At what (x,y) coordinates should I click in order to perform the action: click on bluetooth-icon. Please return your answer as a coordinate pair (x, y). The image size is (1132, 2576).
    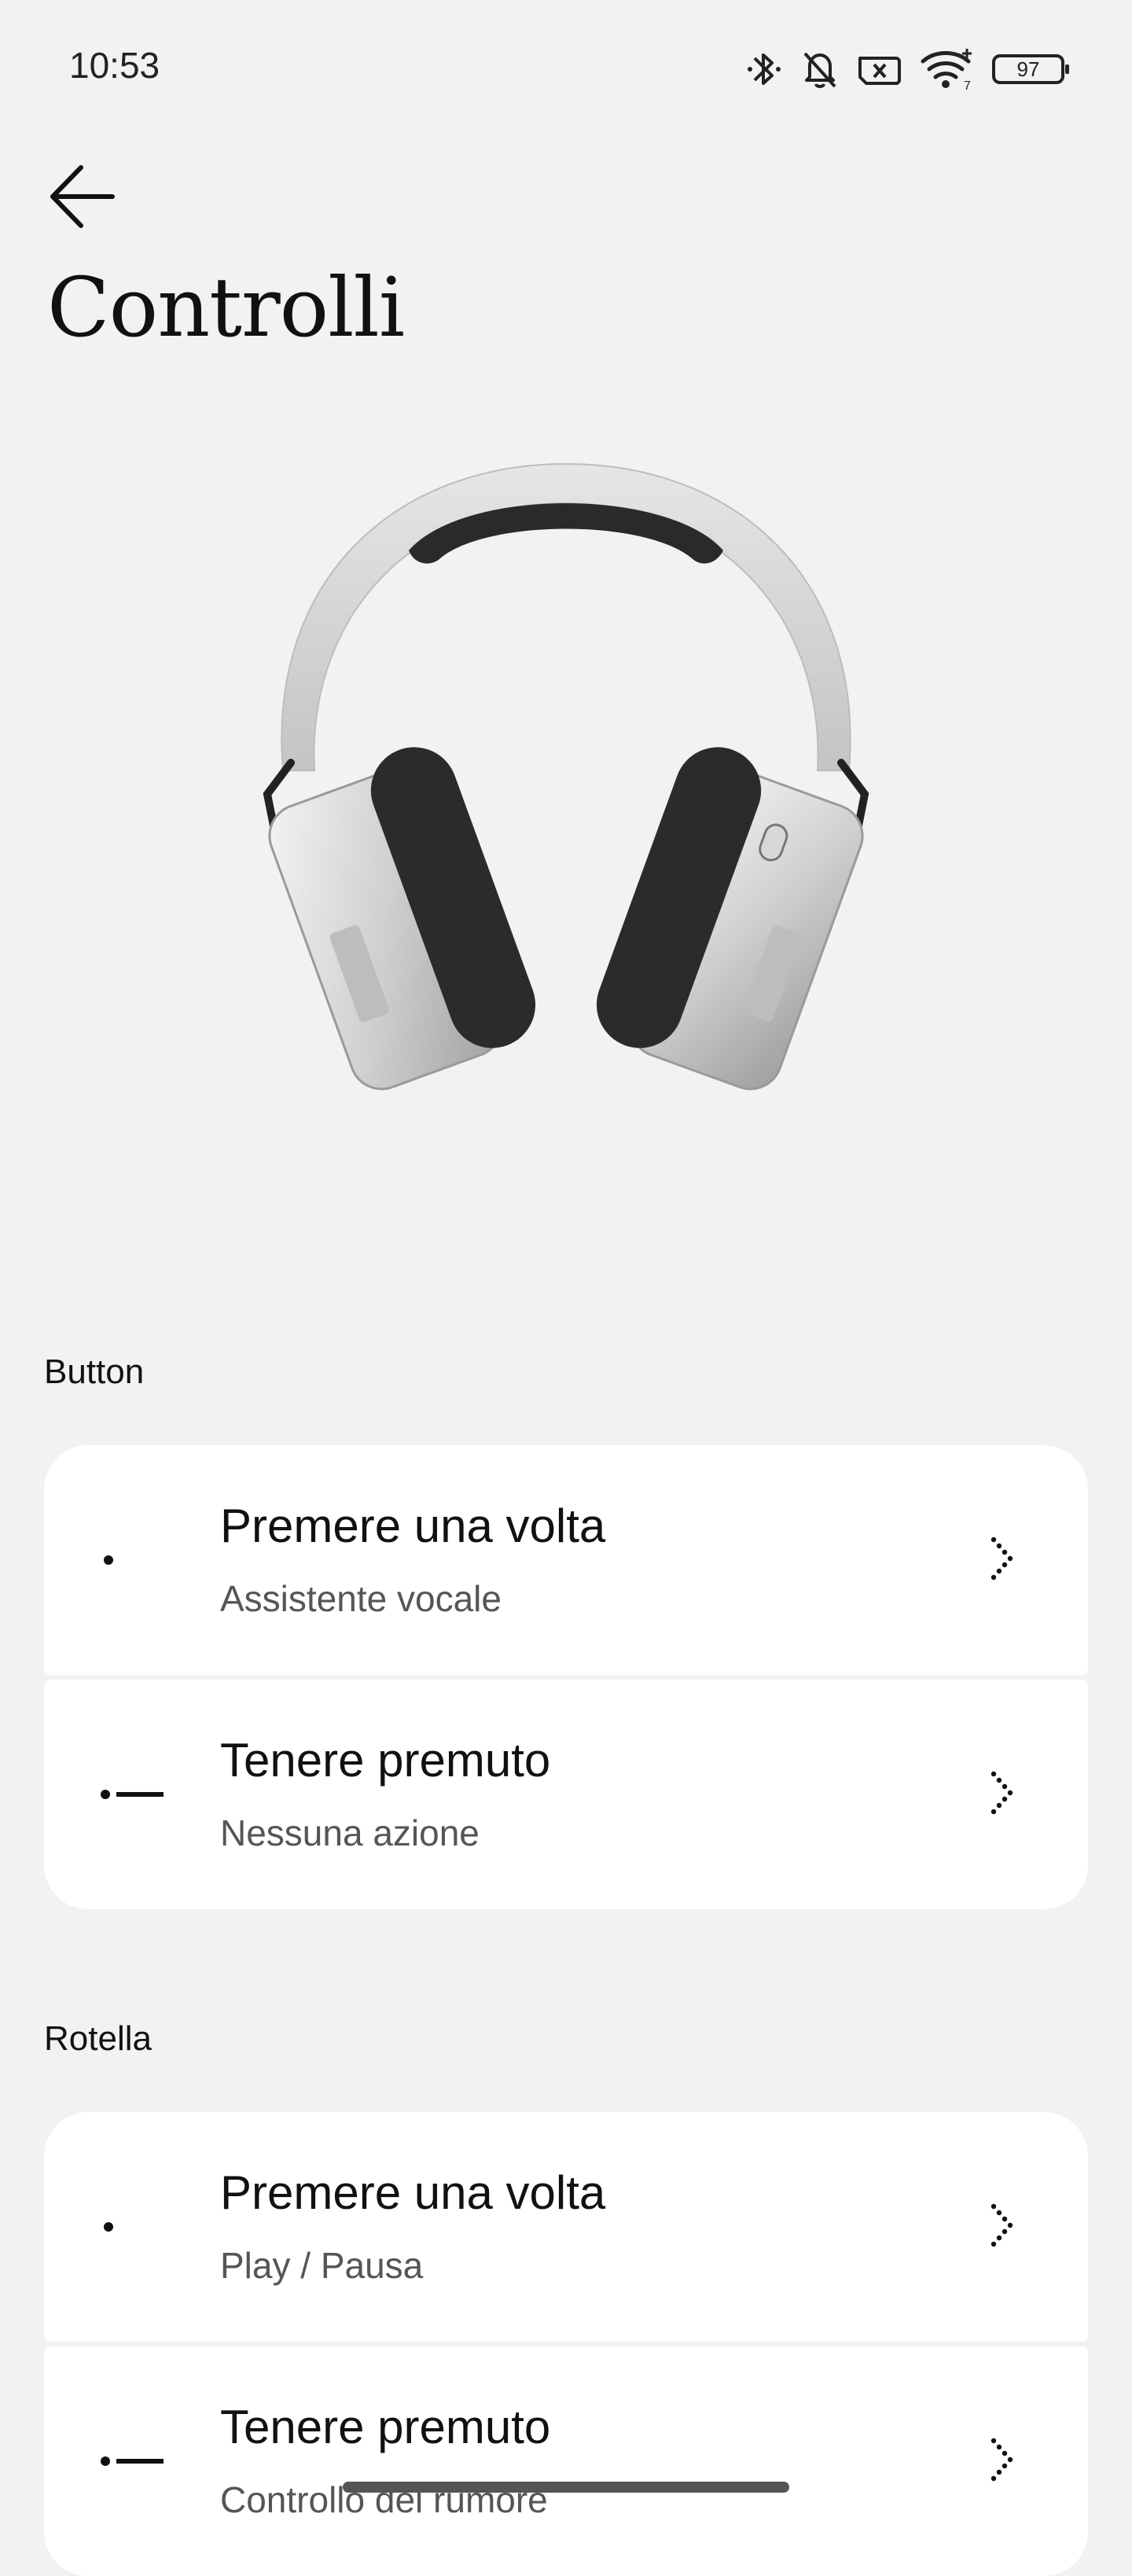
    Looking at the image, I should click on (764, 69).